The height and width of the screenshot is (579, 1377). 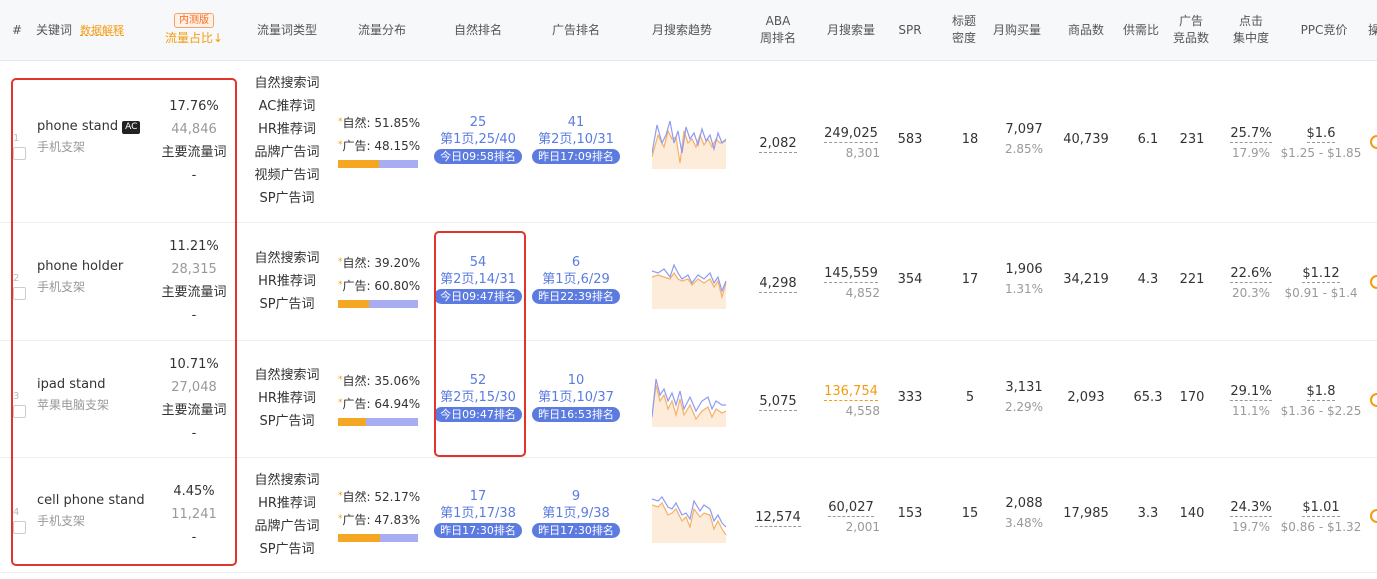 What do you see at coordinates (851, 508) in the screenshot?
I see `monthly-search-value: 60,027` at bounding box center [851, 508].